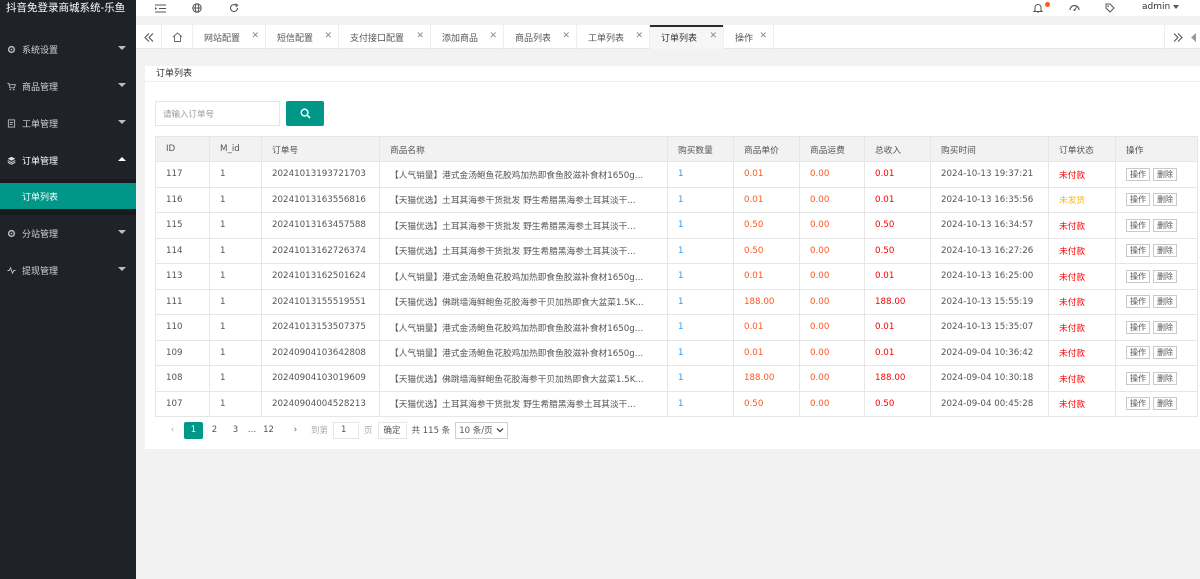 This screenshot has height=579, width=1200. I want to click on prev-page-button: ‹, so click(172, 430).